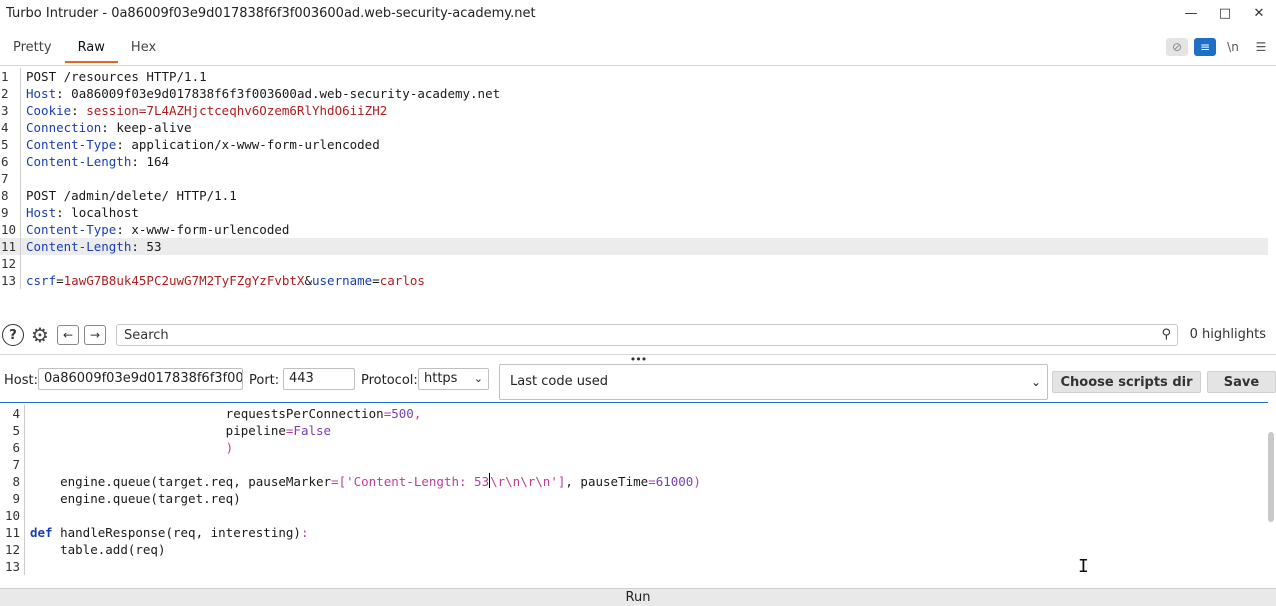  Describe the element at coordinates (634, 76) in the screenshot. I see `request-line: 1 POST /resources HTTP/1.1` at that location.